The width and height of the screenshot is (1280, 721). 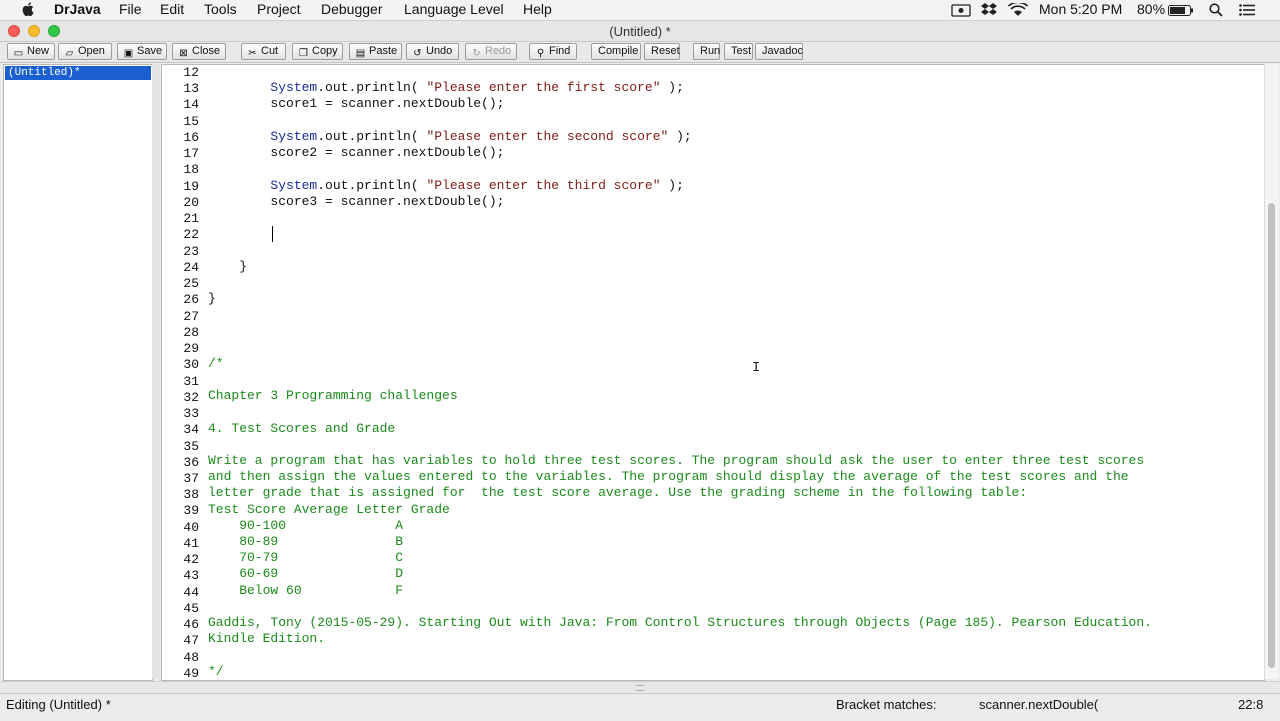 I want to click on dropbox-icon, so click(x=989, y=9).